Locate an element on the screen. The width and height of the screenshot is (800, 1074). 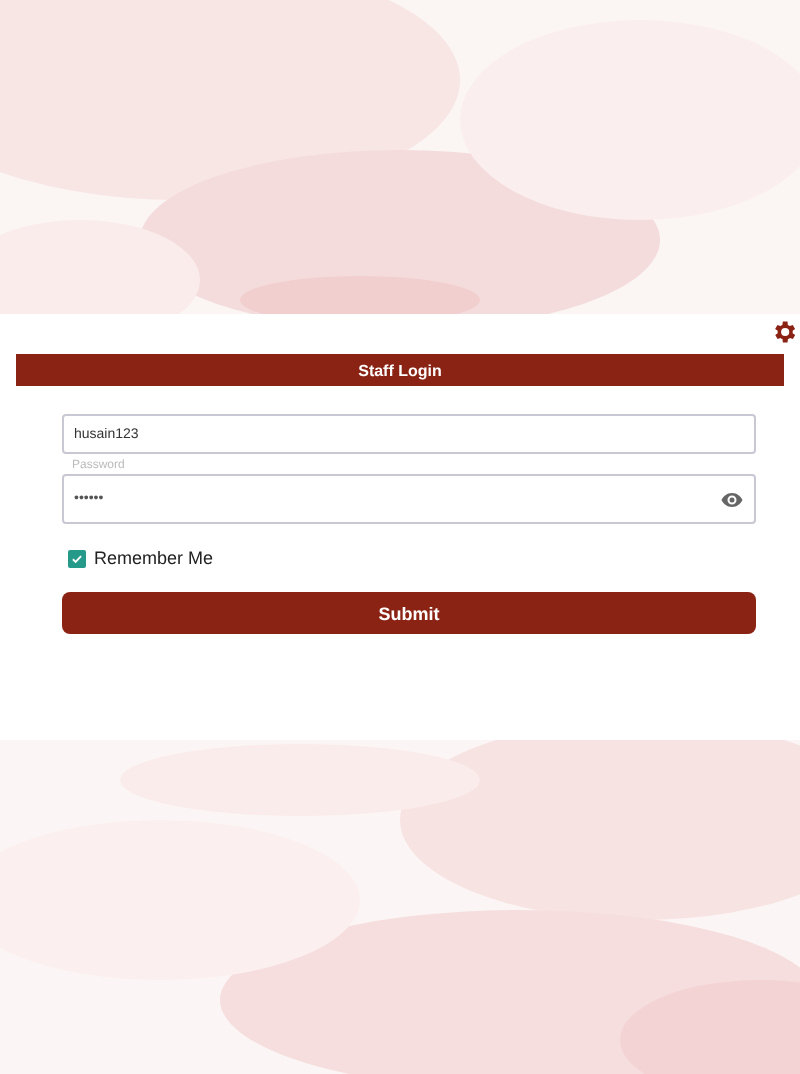
remember-label: Remember Me is located at coordinates (154, 558).